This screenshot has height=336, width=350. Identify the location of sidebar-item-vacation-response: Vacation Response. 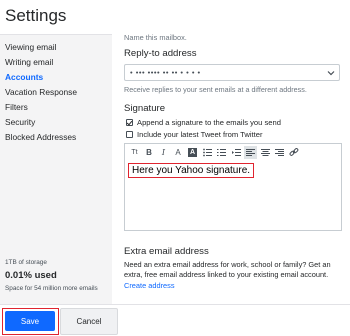
(41, 92).